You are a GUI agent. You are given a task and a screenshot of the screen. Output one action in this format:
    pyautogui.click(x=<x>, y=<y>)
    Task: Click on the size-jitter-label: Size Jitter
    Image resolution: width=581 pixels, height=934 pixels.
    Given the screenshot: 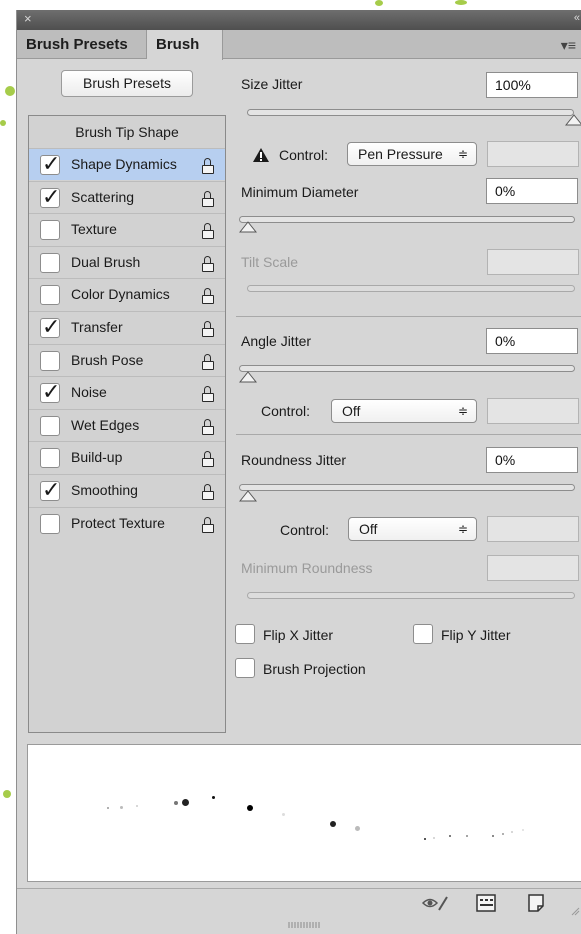 What is the action you would take?
    pyautogui.click(x=272, y=84)
    